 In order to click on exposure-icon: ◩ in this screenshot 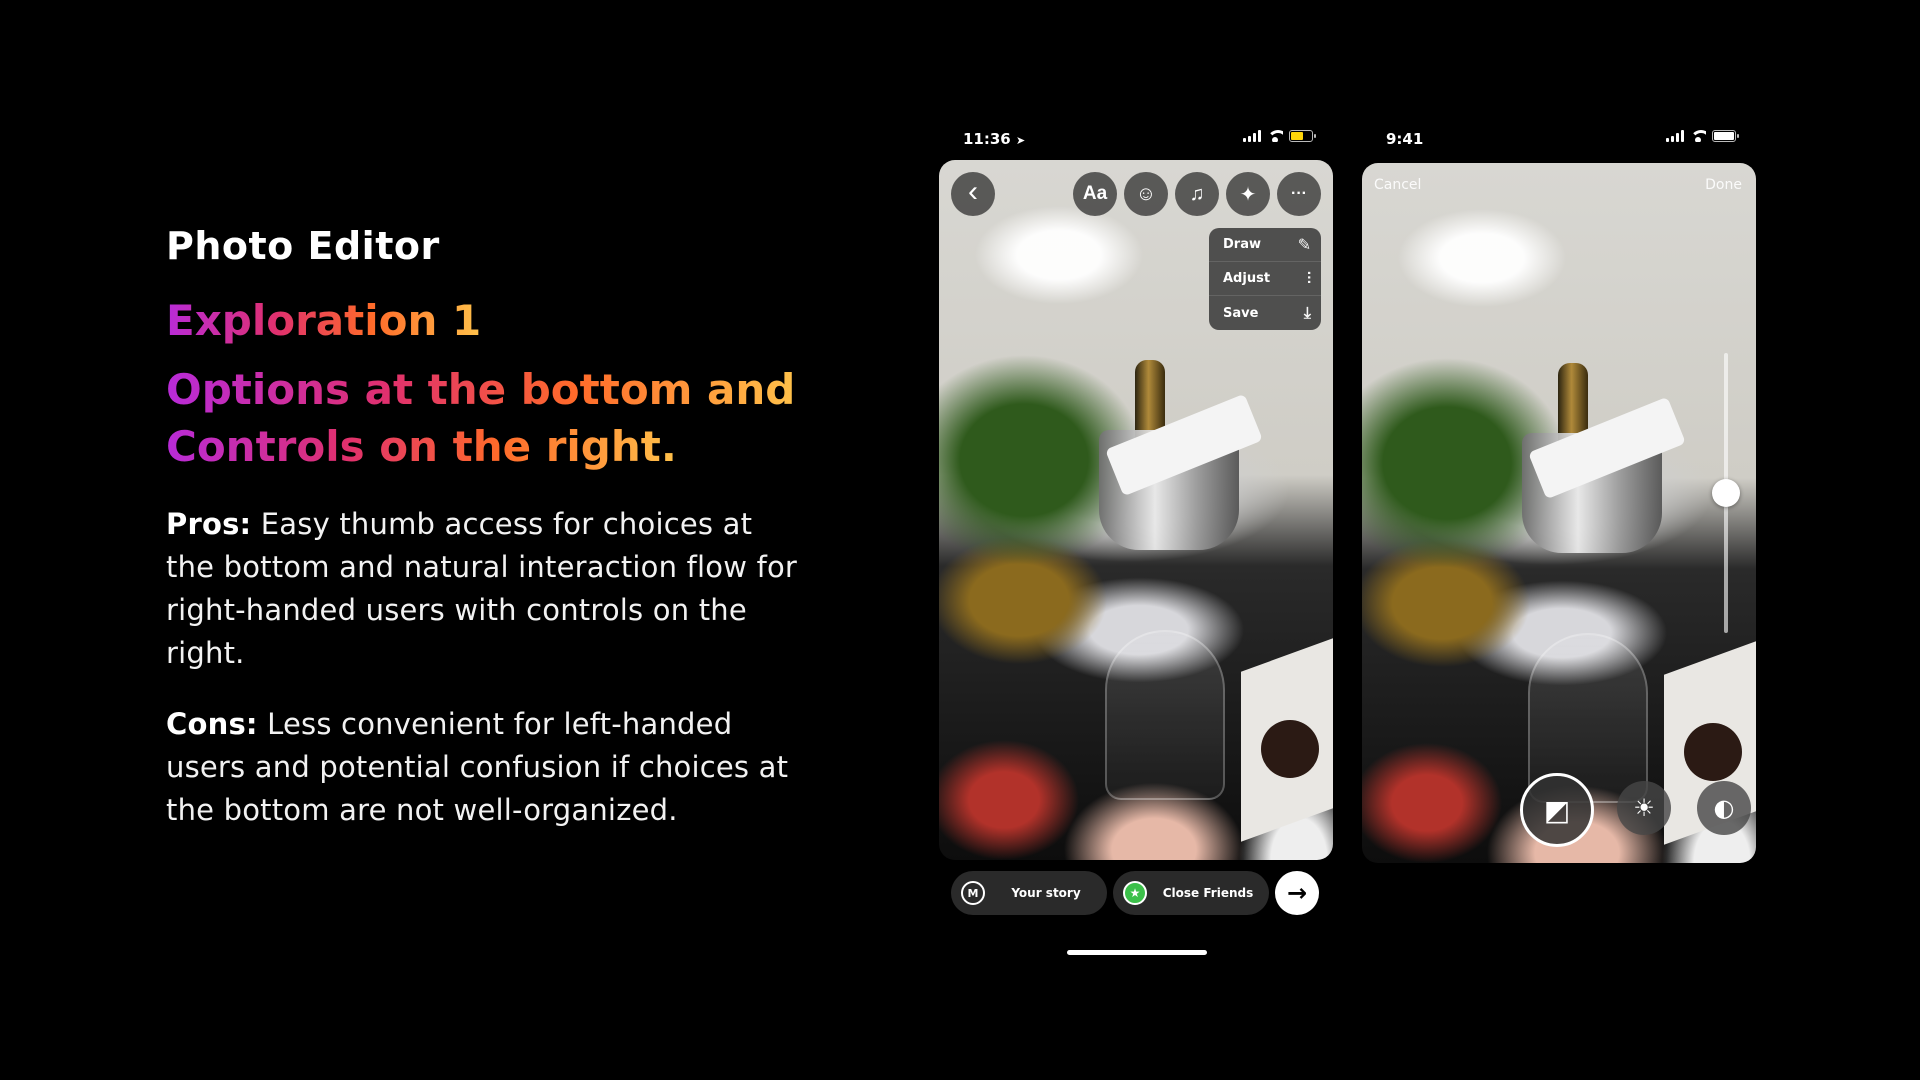, I will do `click(1557, 810)`.